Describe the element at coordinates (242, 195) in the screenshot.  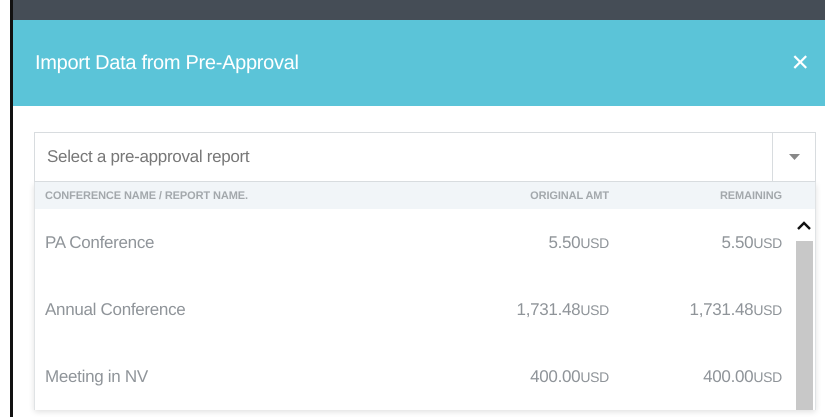
I see `column-header: CONFERENCE NAME / REPORT NAME.` at that location.